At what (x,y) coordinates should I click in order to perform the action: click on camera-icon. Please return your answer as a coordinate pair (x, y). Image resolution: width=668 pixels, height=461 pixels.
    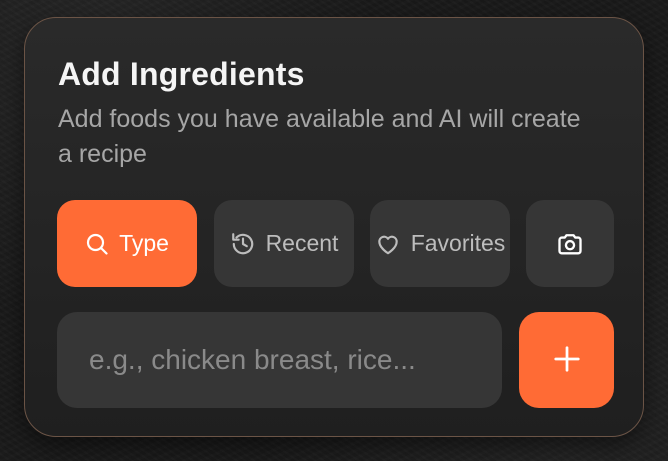
    Looking at the image, I should click on (570, 244).